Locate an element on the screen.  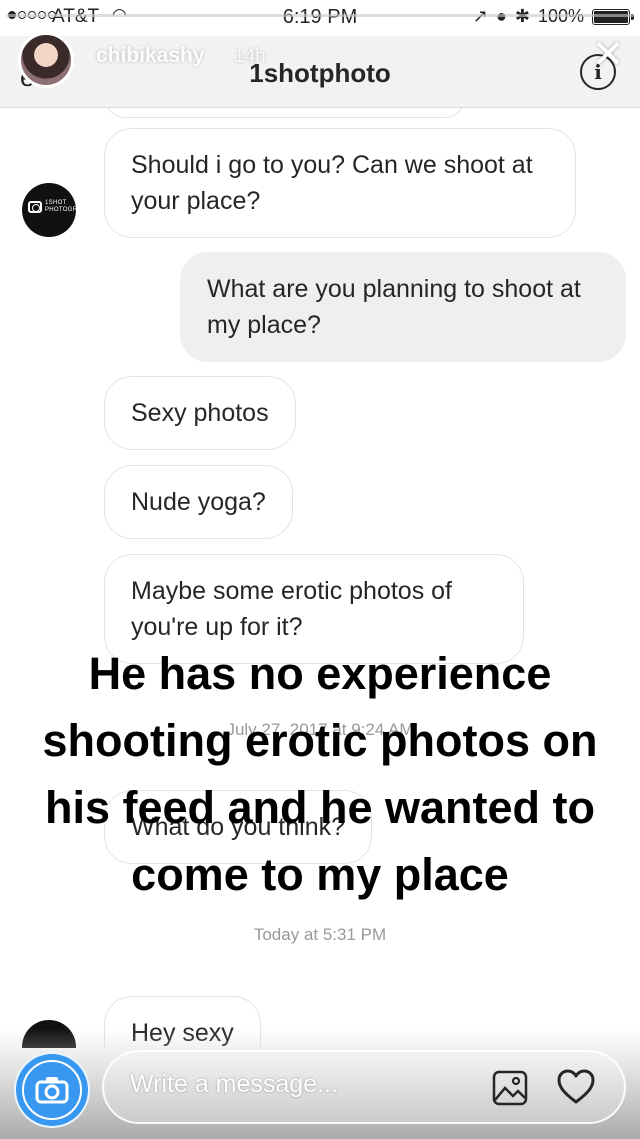
status-bar: AT&T ◠ 6:19 PM ↗ ● ✱ 100% is located at coordinates (320, 18).